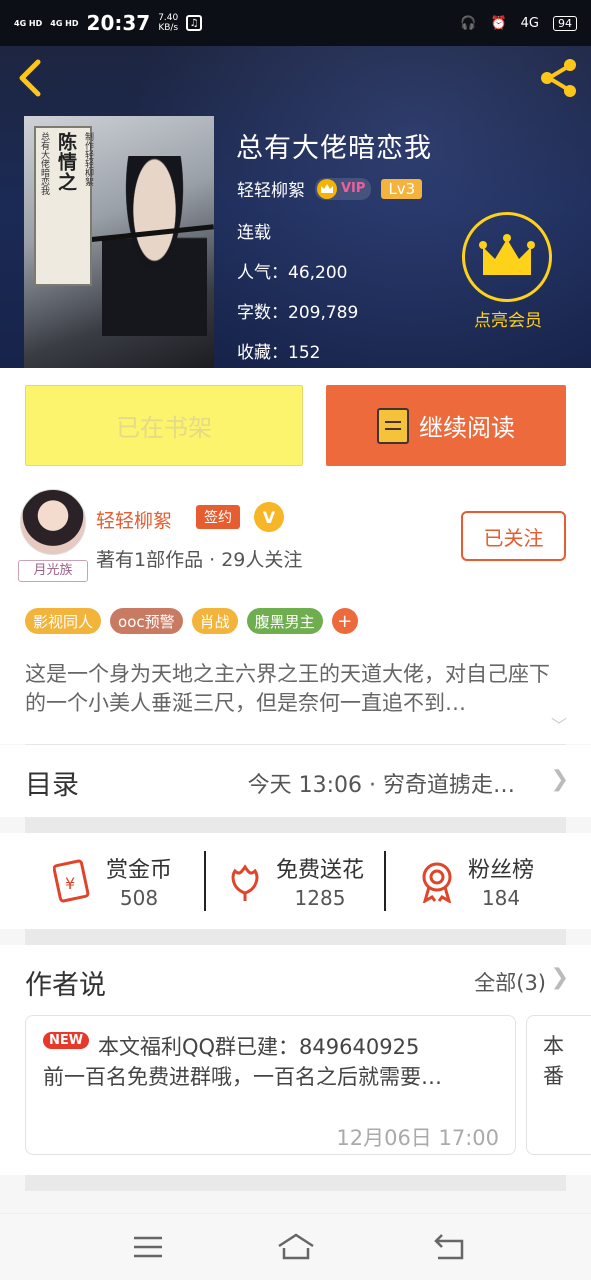 The width and height of the screenshot is (591, 1280). What do you see at coordinates (295, 23) in the screenshot?
I see `status-bar: 4G HD 4G HD 20:37 7.40 KB/s ♫ 🎧 ⏰ 4G 94` at bounding box center [295, 23].